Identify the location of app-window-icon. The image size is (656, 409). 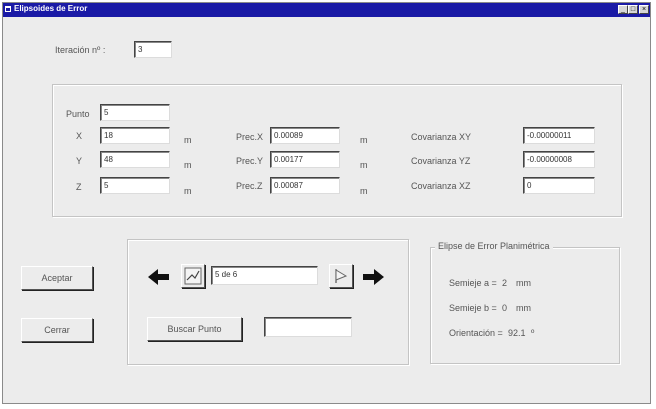
(8, 9).